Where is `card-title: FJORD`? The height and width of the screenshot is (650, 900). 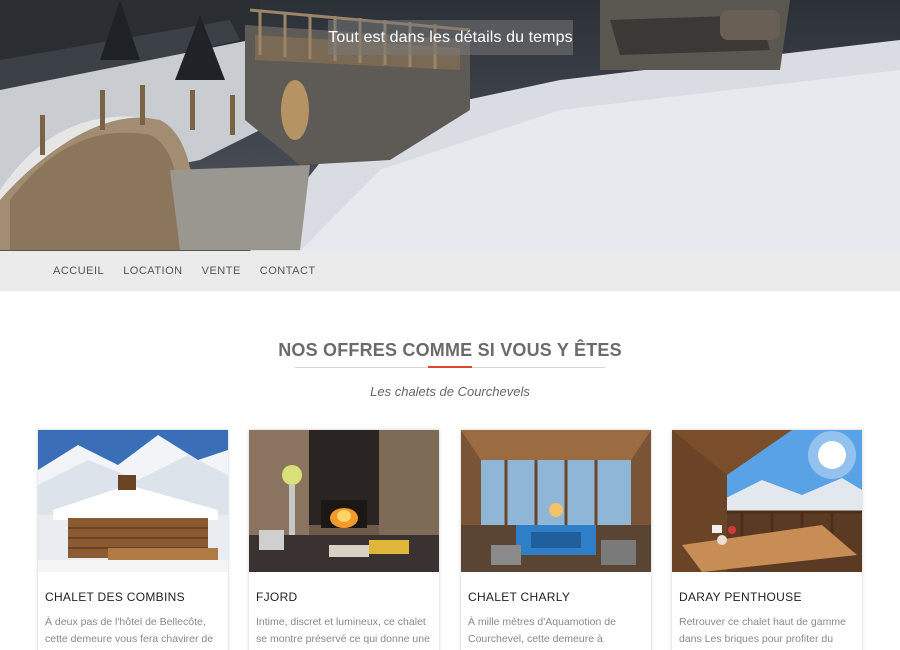
card-title: FJORD is located at coordinates (347, 597).